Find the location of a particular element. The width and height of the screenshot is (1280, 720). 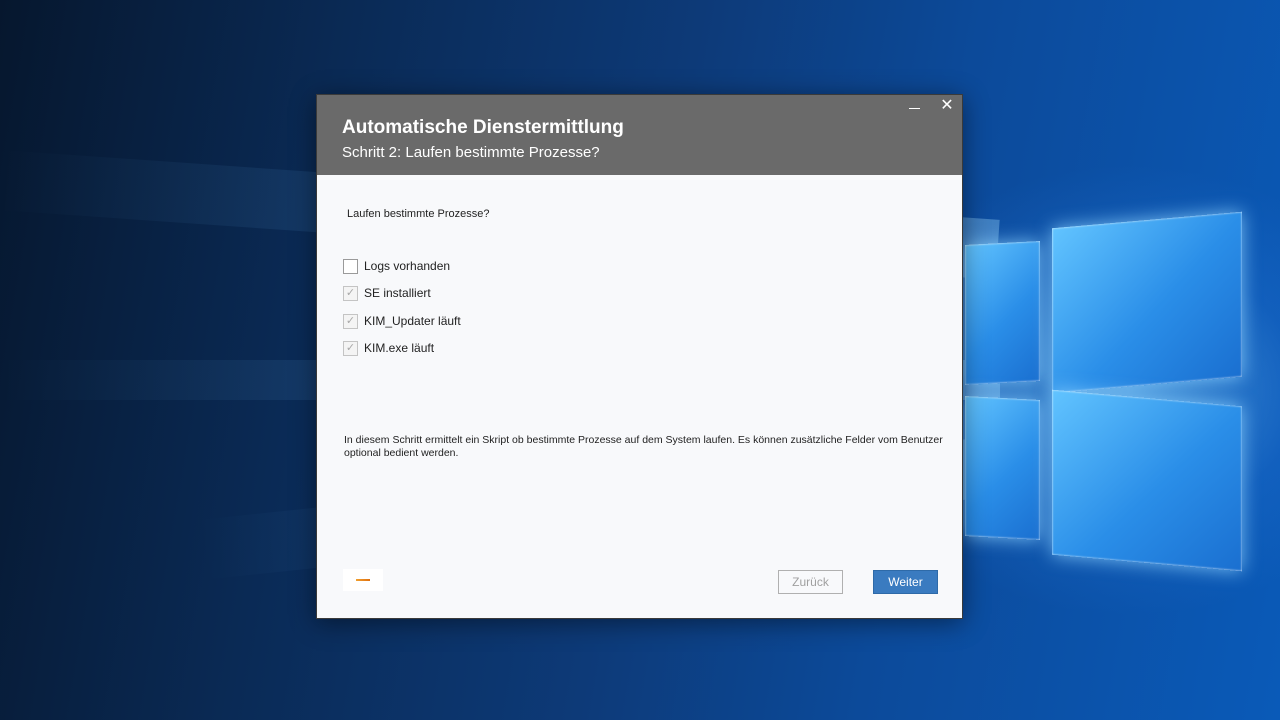

logo-mark-icon is located at coordinates (363, 580).